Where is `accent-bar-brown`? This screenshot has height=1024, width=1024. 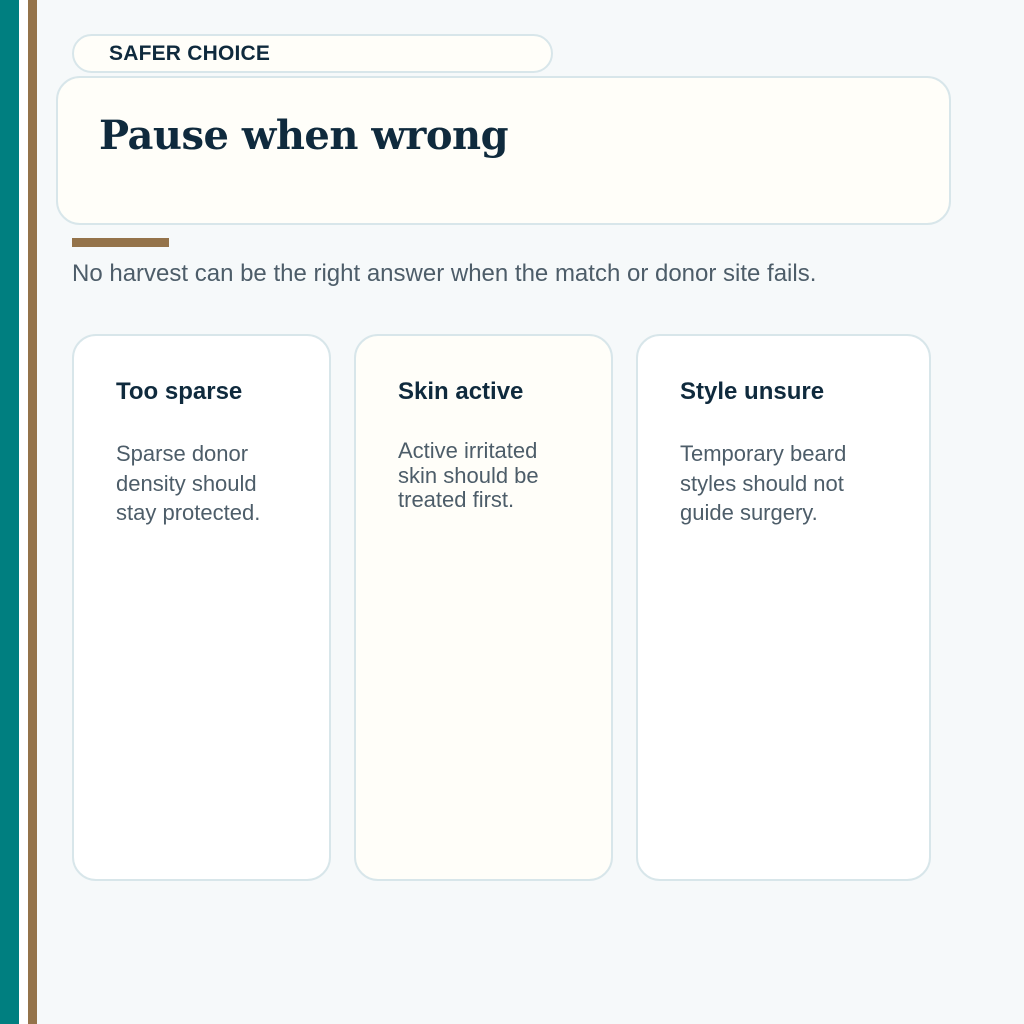
accent-bar-brown is located at coordinates (32, 512).